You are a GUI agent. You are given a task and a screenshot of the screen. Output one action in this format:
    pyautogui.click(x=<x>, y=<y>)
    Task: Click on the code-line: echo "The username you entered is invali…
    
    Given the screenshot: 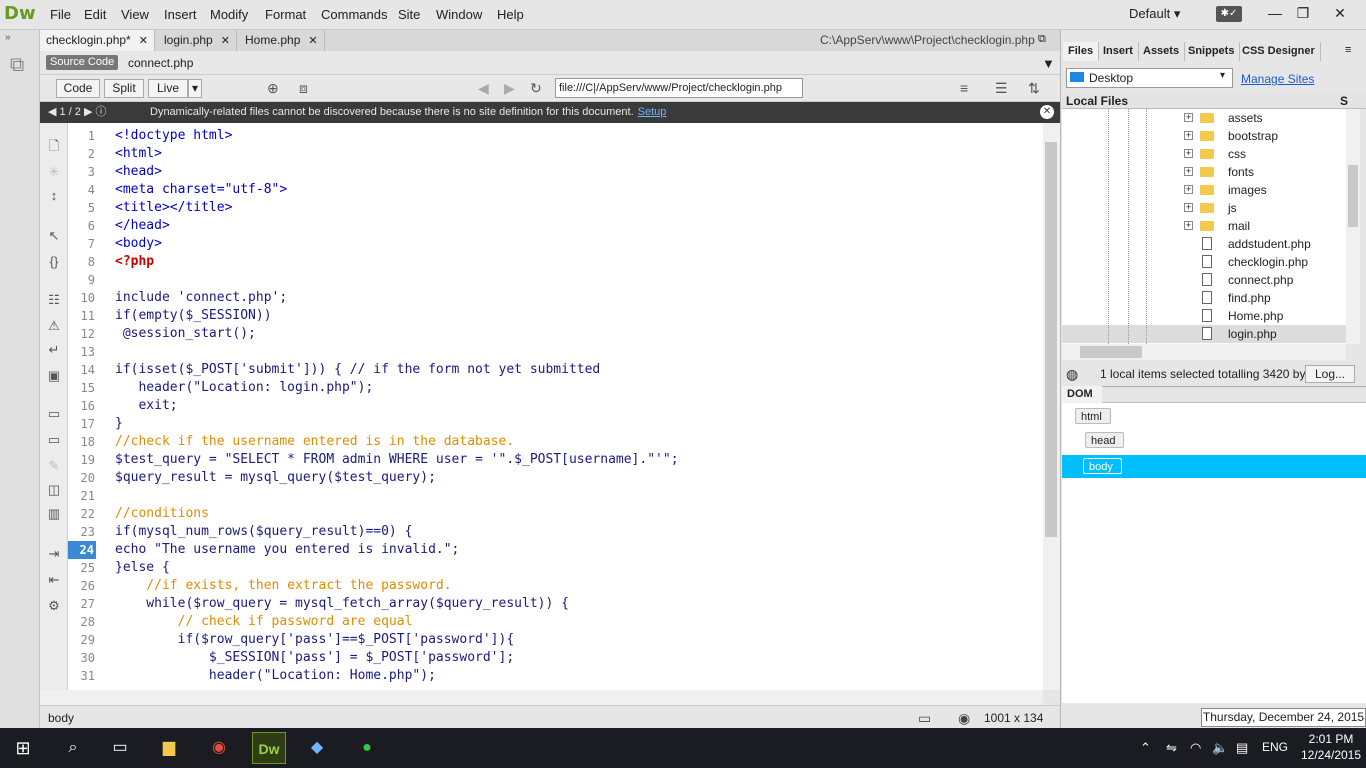 What is the action you would take?
    pyautogui.click(x=287, y=550)
    